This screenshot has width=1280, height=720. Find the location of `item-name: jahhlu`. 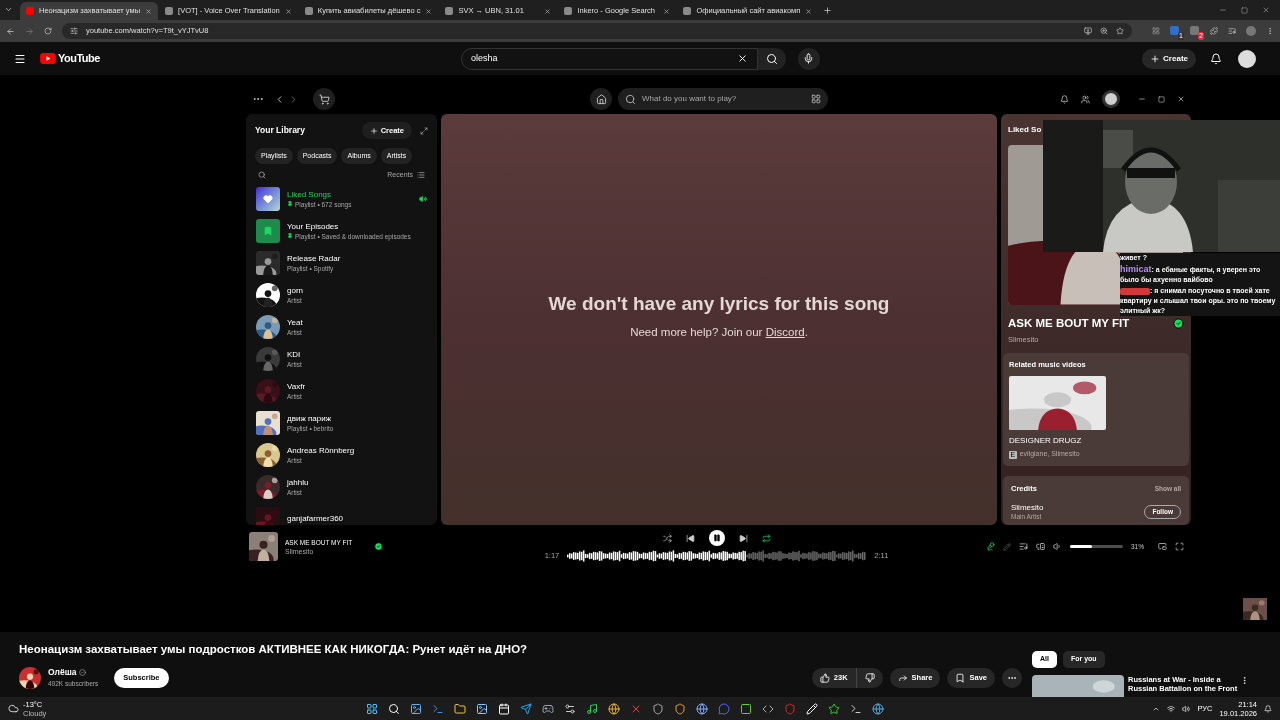

item-name: jahhlu is located at coordinates (298, 482).